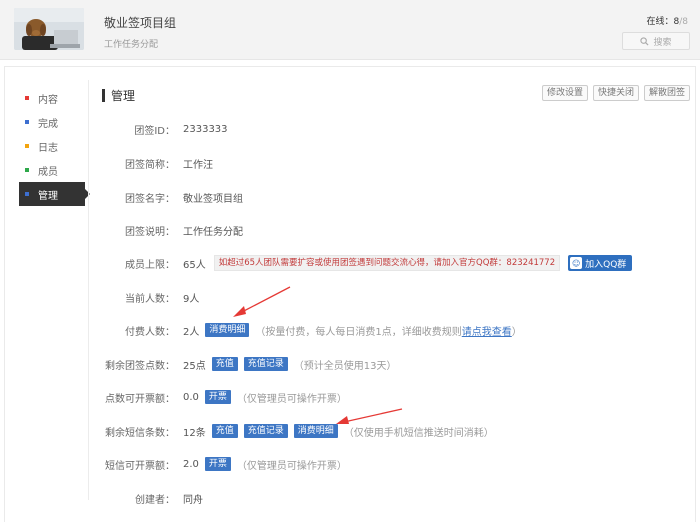  Describe the element at coordinates (358, 332) in the screenshot. I see `paid-note-prefix: （按量付费，每人每日消费1点，详细收费规则` at that location.